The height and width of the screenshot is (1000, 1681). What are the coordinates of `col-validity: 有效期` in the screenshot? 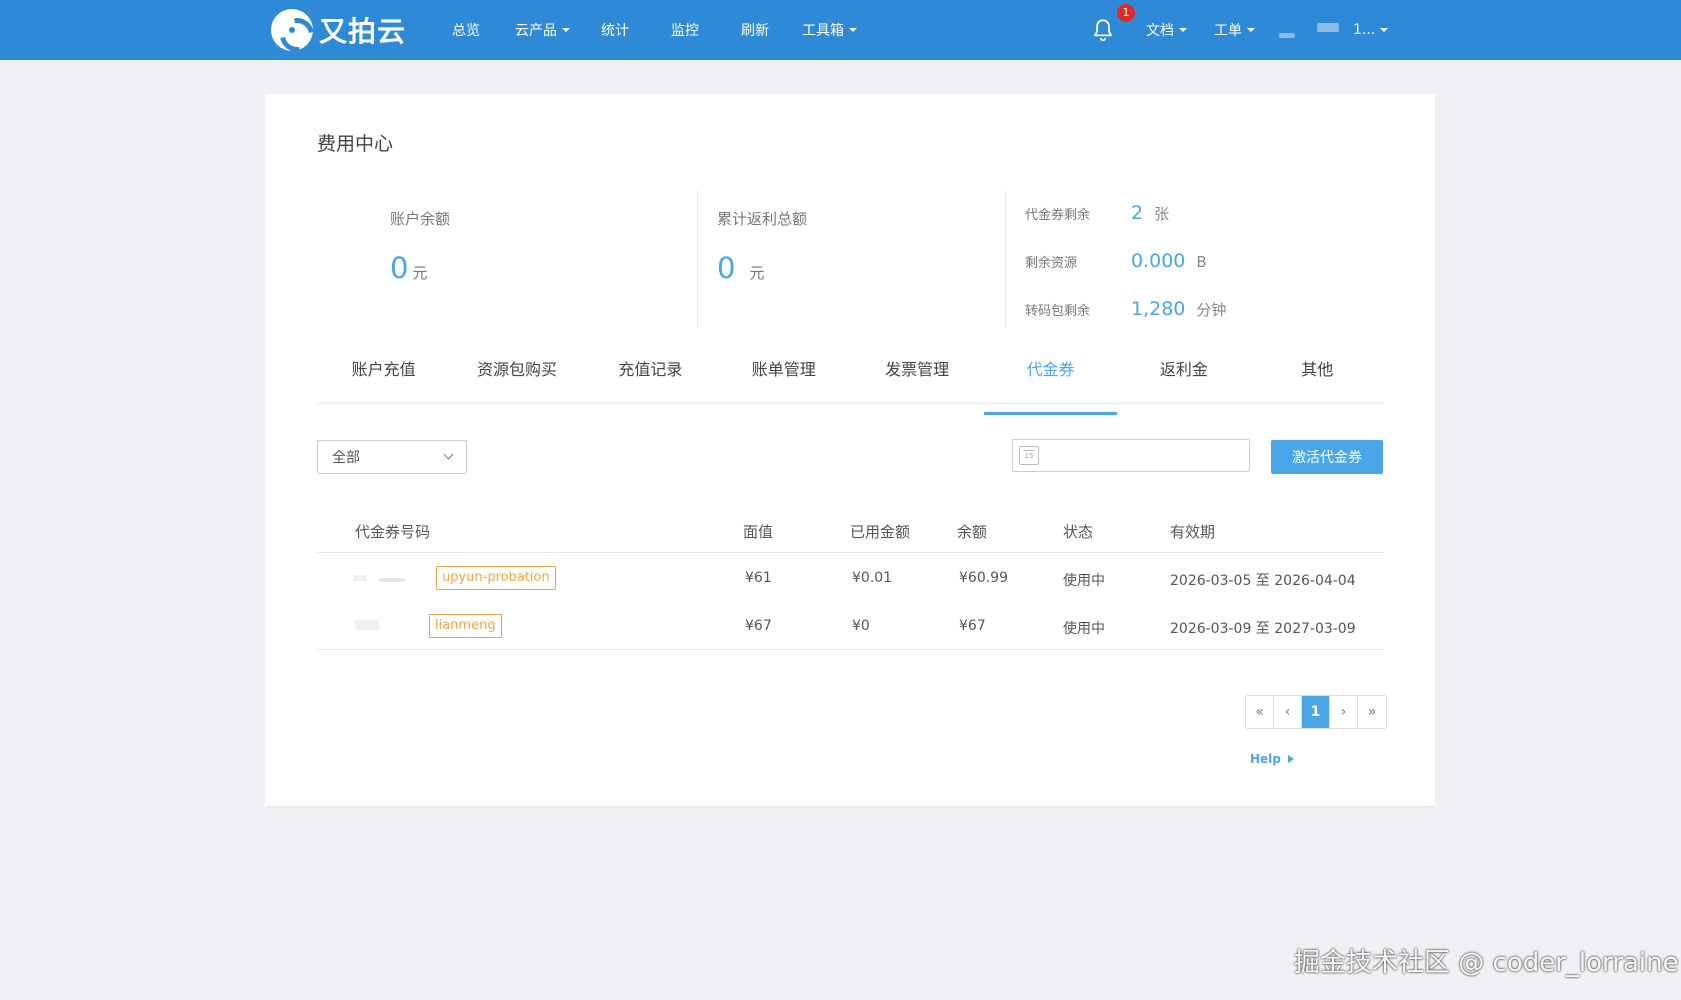 It's located at (1193, 532).